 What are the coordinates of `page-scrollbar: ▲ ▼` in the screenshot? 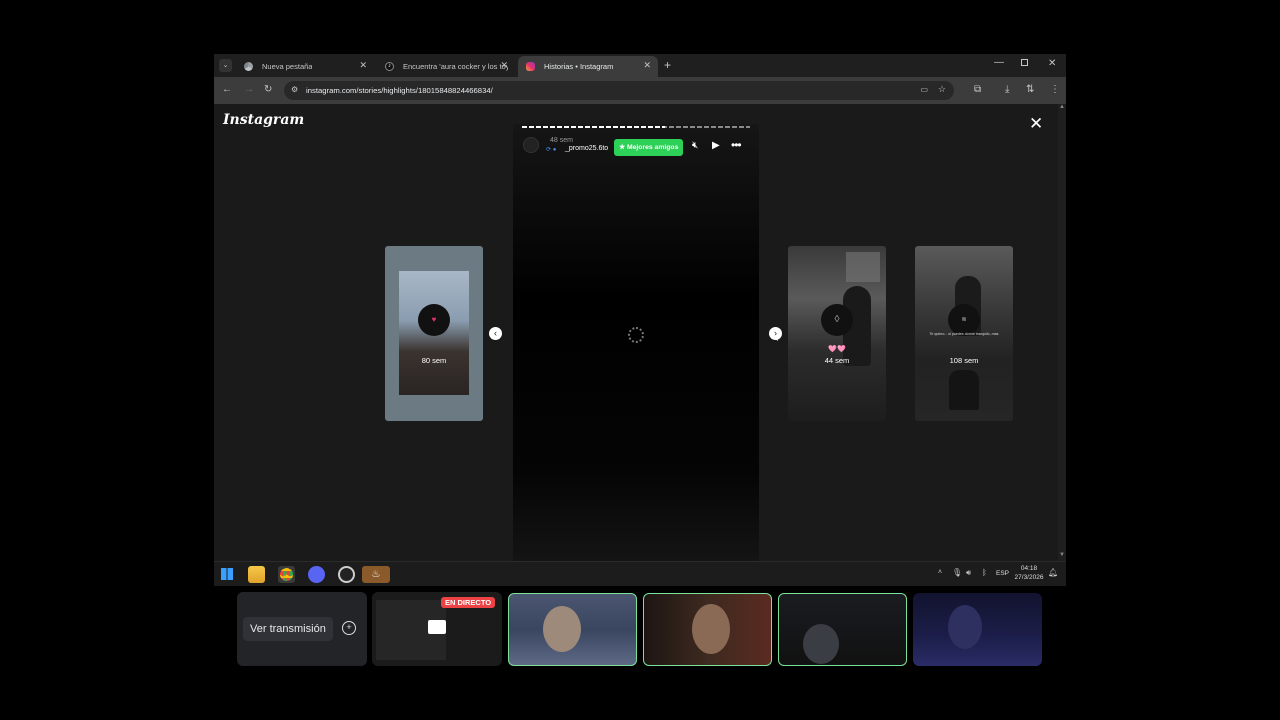 It's located at (1062, 332).